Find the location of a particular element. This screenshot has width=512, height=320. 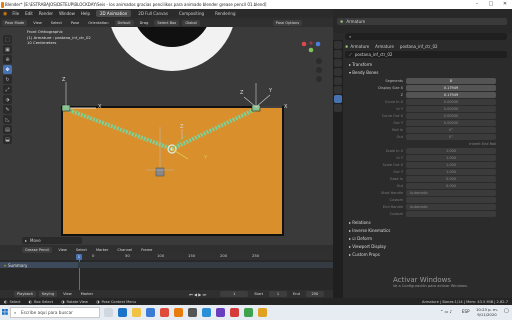

bone-name-field: ⟋ postana_inf_ctr_02 is located at coordinates (426, 54).